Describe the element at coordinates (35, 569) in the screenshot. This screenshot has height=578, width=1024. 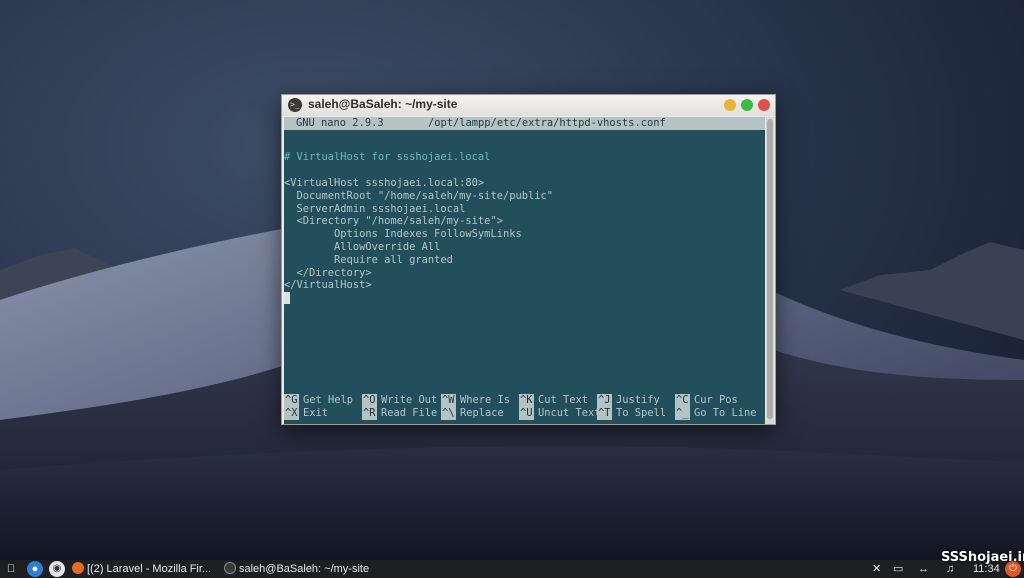
I see `file-manager-icon: ●` at that location.